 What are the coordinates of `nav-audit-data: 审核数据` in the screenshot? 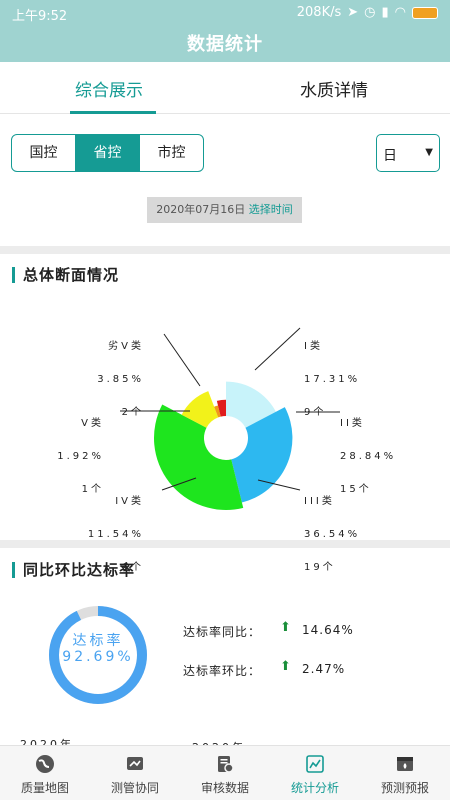 It's located at (225, 773).